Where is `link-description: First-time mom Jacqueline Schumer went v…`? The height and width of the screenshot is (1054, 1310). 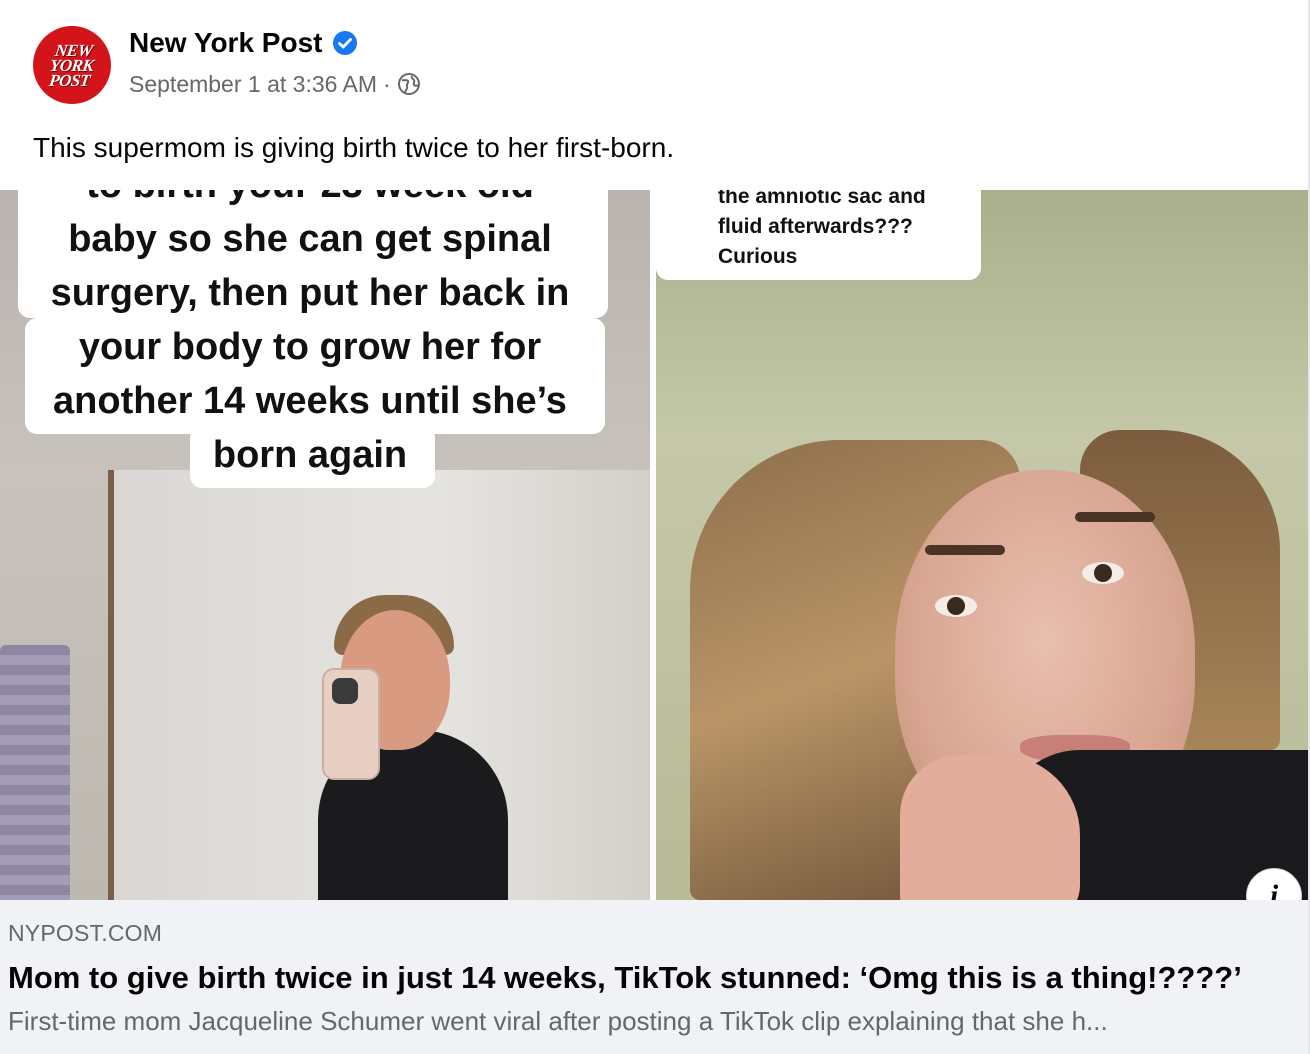 link-description: First-time mom Jacqueline Schumer went v… is located at coordinates (558, 1021).